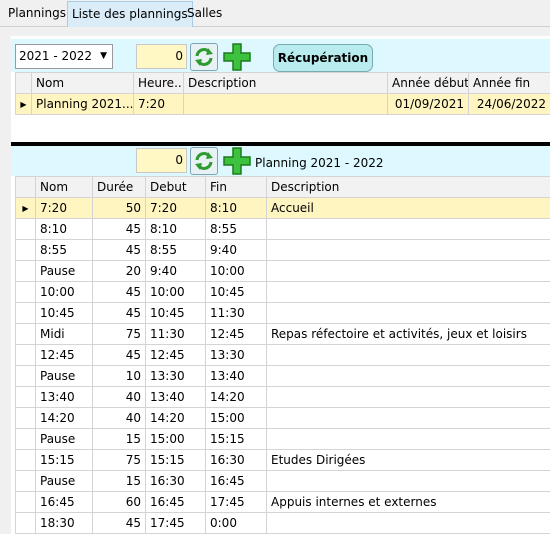  What do you see at coordinates (282, 271) in the screenshot?
I see `table-row: Pause 20 9:40 10:00` at bounding box center [282, 271].